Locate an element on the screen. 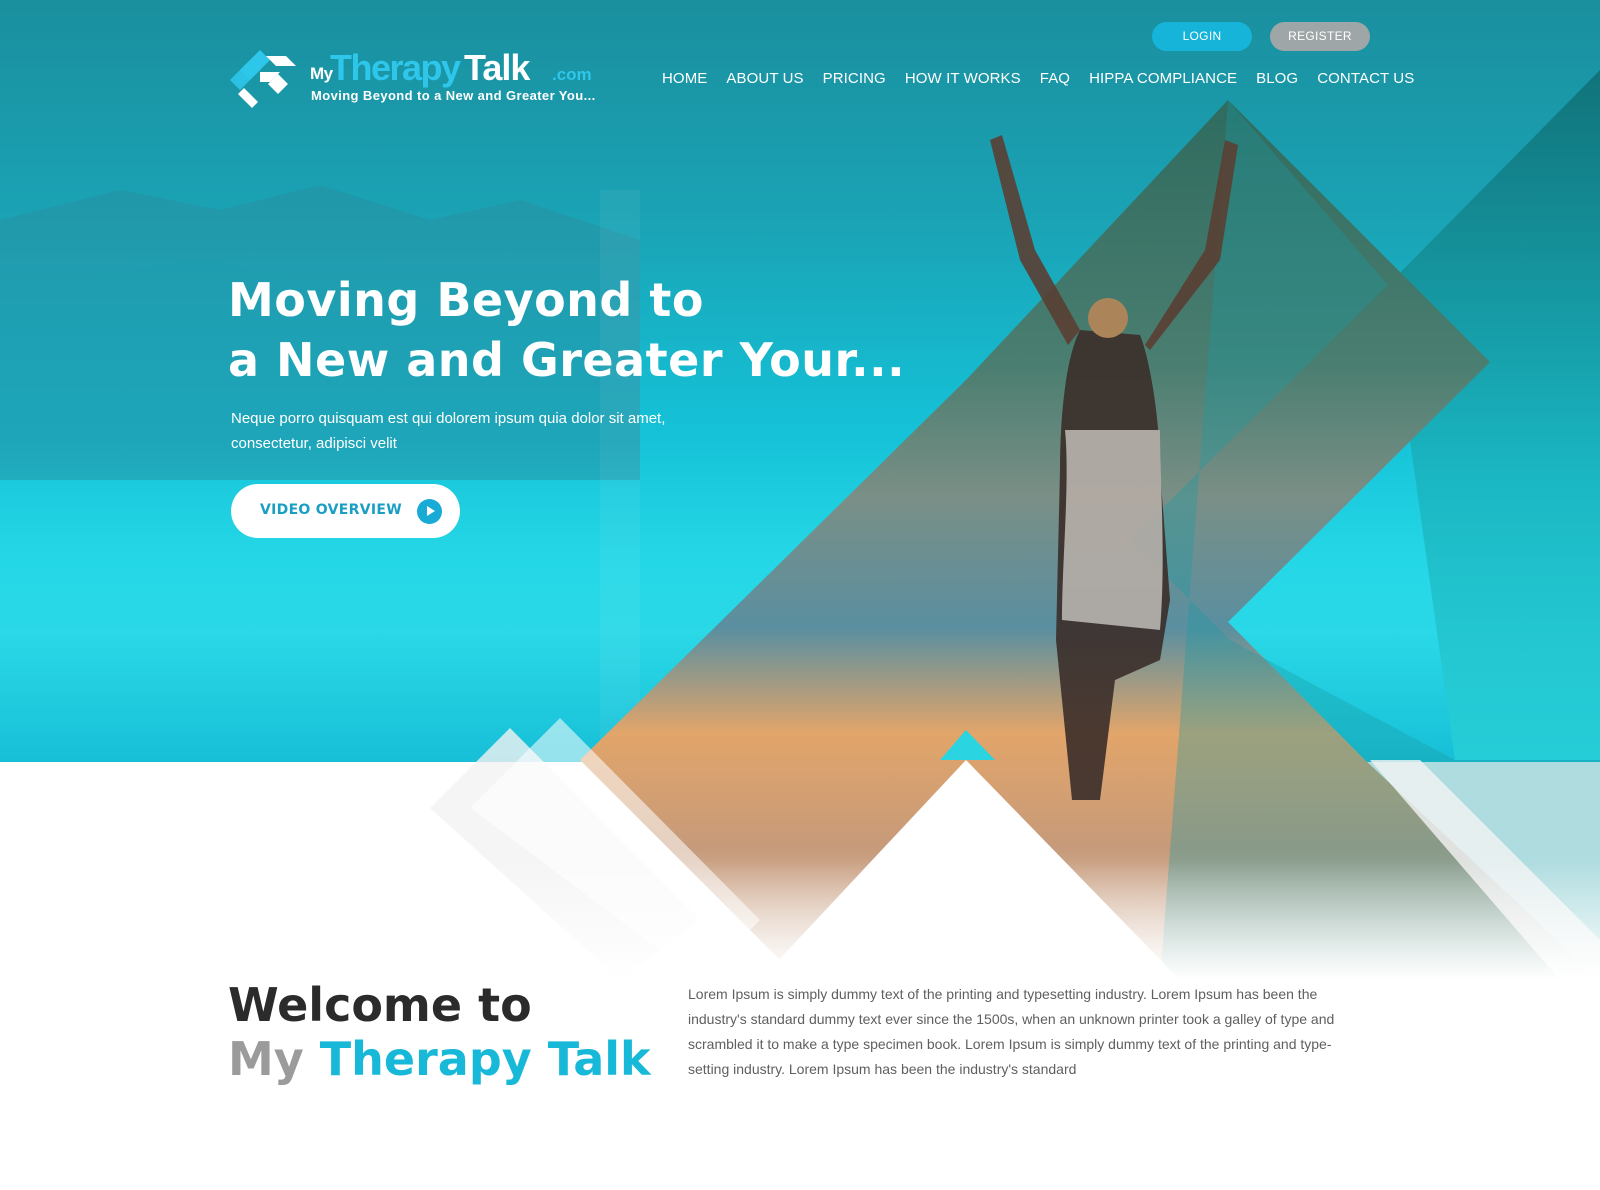 This screenshot has width=1600, height=1190. video-overview-button: VIDEO OVERVIEW is located at coordinates (345, 511).